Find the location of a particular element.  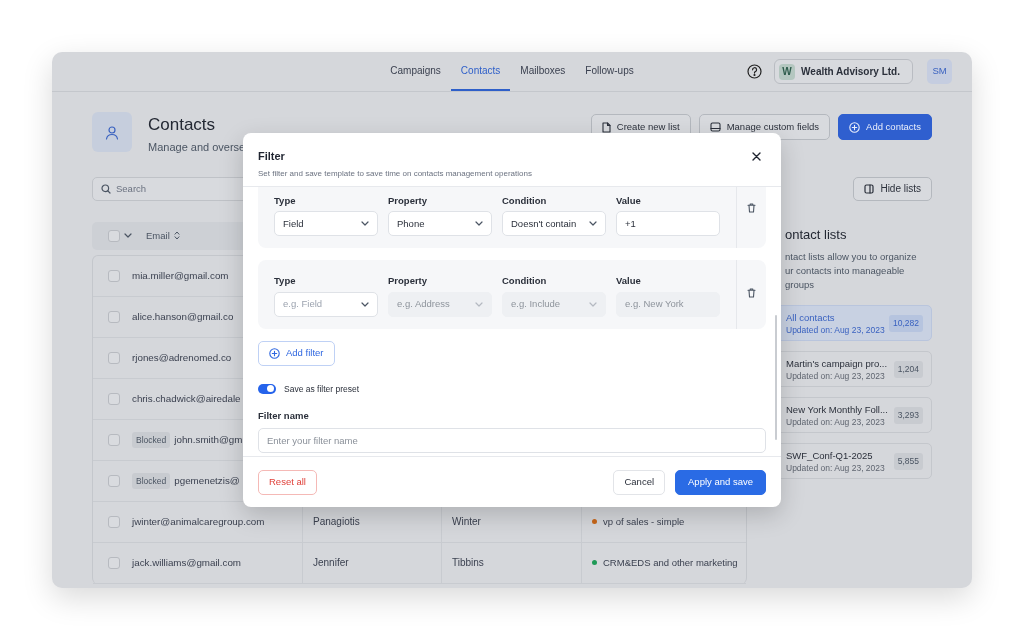

last-name-cell-text: Winter is located at coordinates (466, 522).